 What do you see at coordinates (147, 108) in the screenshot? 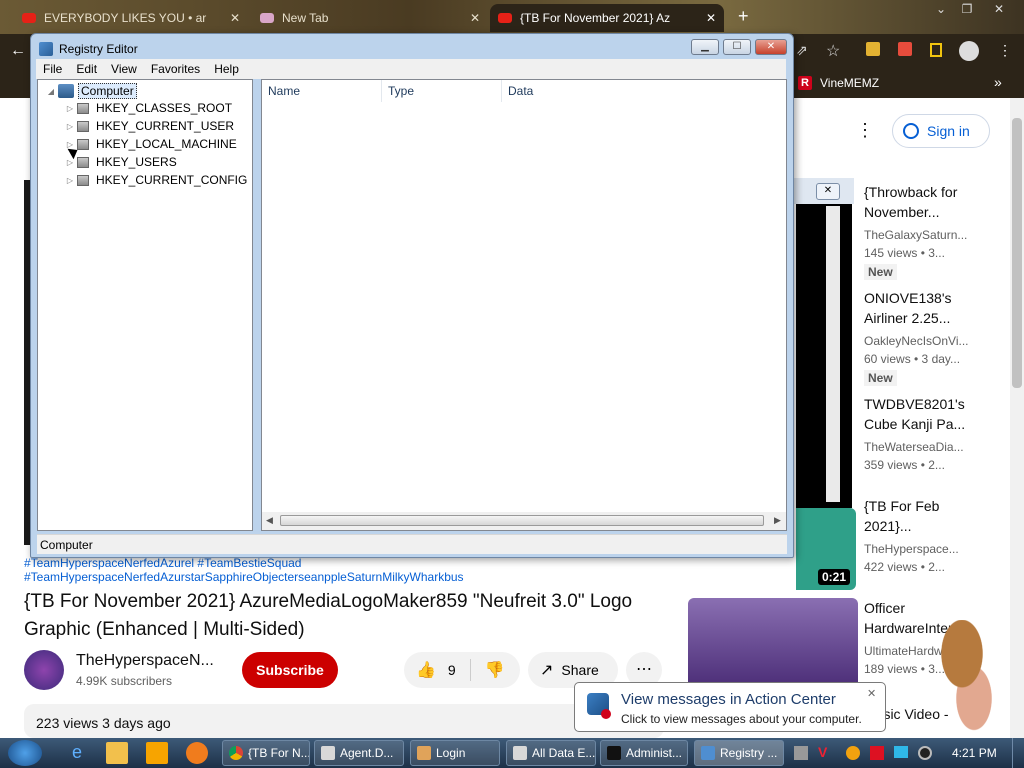
I see `tree-node-hkcr: ▷ HKEY_CLASSES_ROOT` at bounding box center [147, 108].